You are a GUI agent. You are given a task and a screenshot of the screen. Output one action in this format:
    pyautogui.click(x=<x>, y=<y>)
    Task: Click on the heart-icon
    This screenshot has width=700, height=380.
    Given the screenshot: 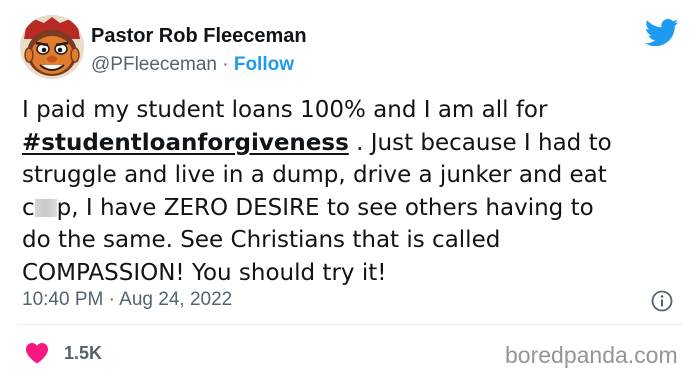 What is the action you would take?
    pyautogui.click(x=37, y=353)
    